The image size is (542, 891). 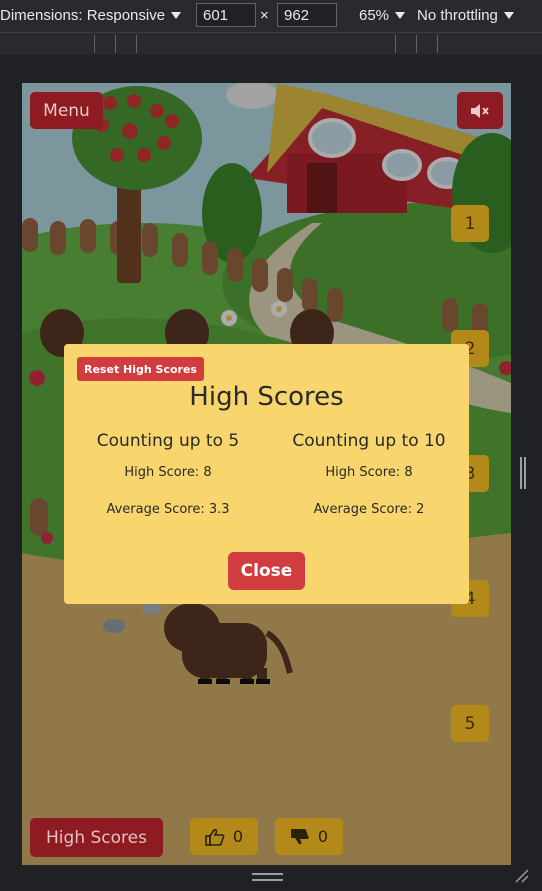 I want to click on corner-resize-icon, so click(x=522, y=876).